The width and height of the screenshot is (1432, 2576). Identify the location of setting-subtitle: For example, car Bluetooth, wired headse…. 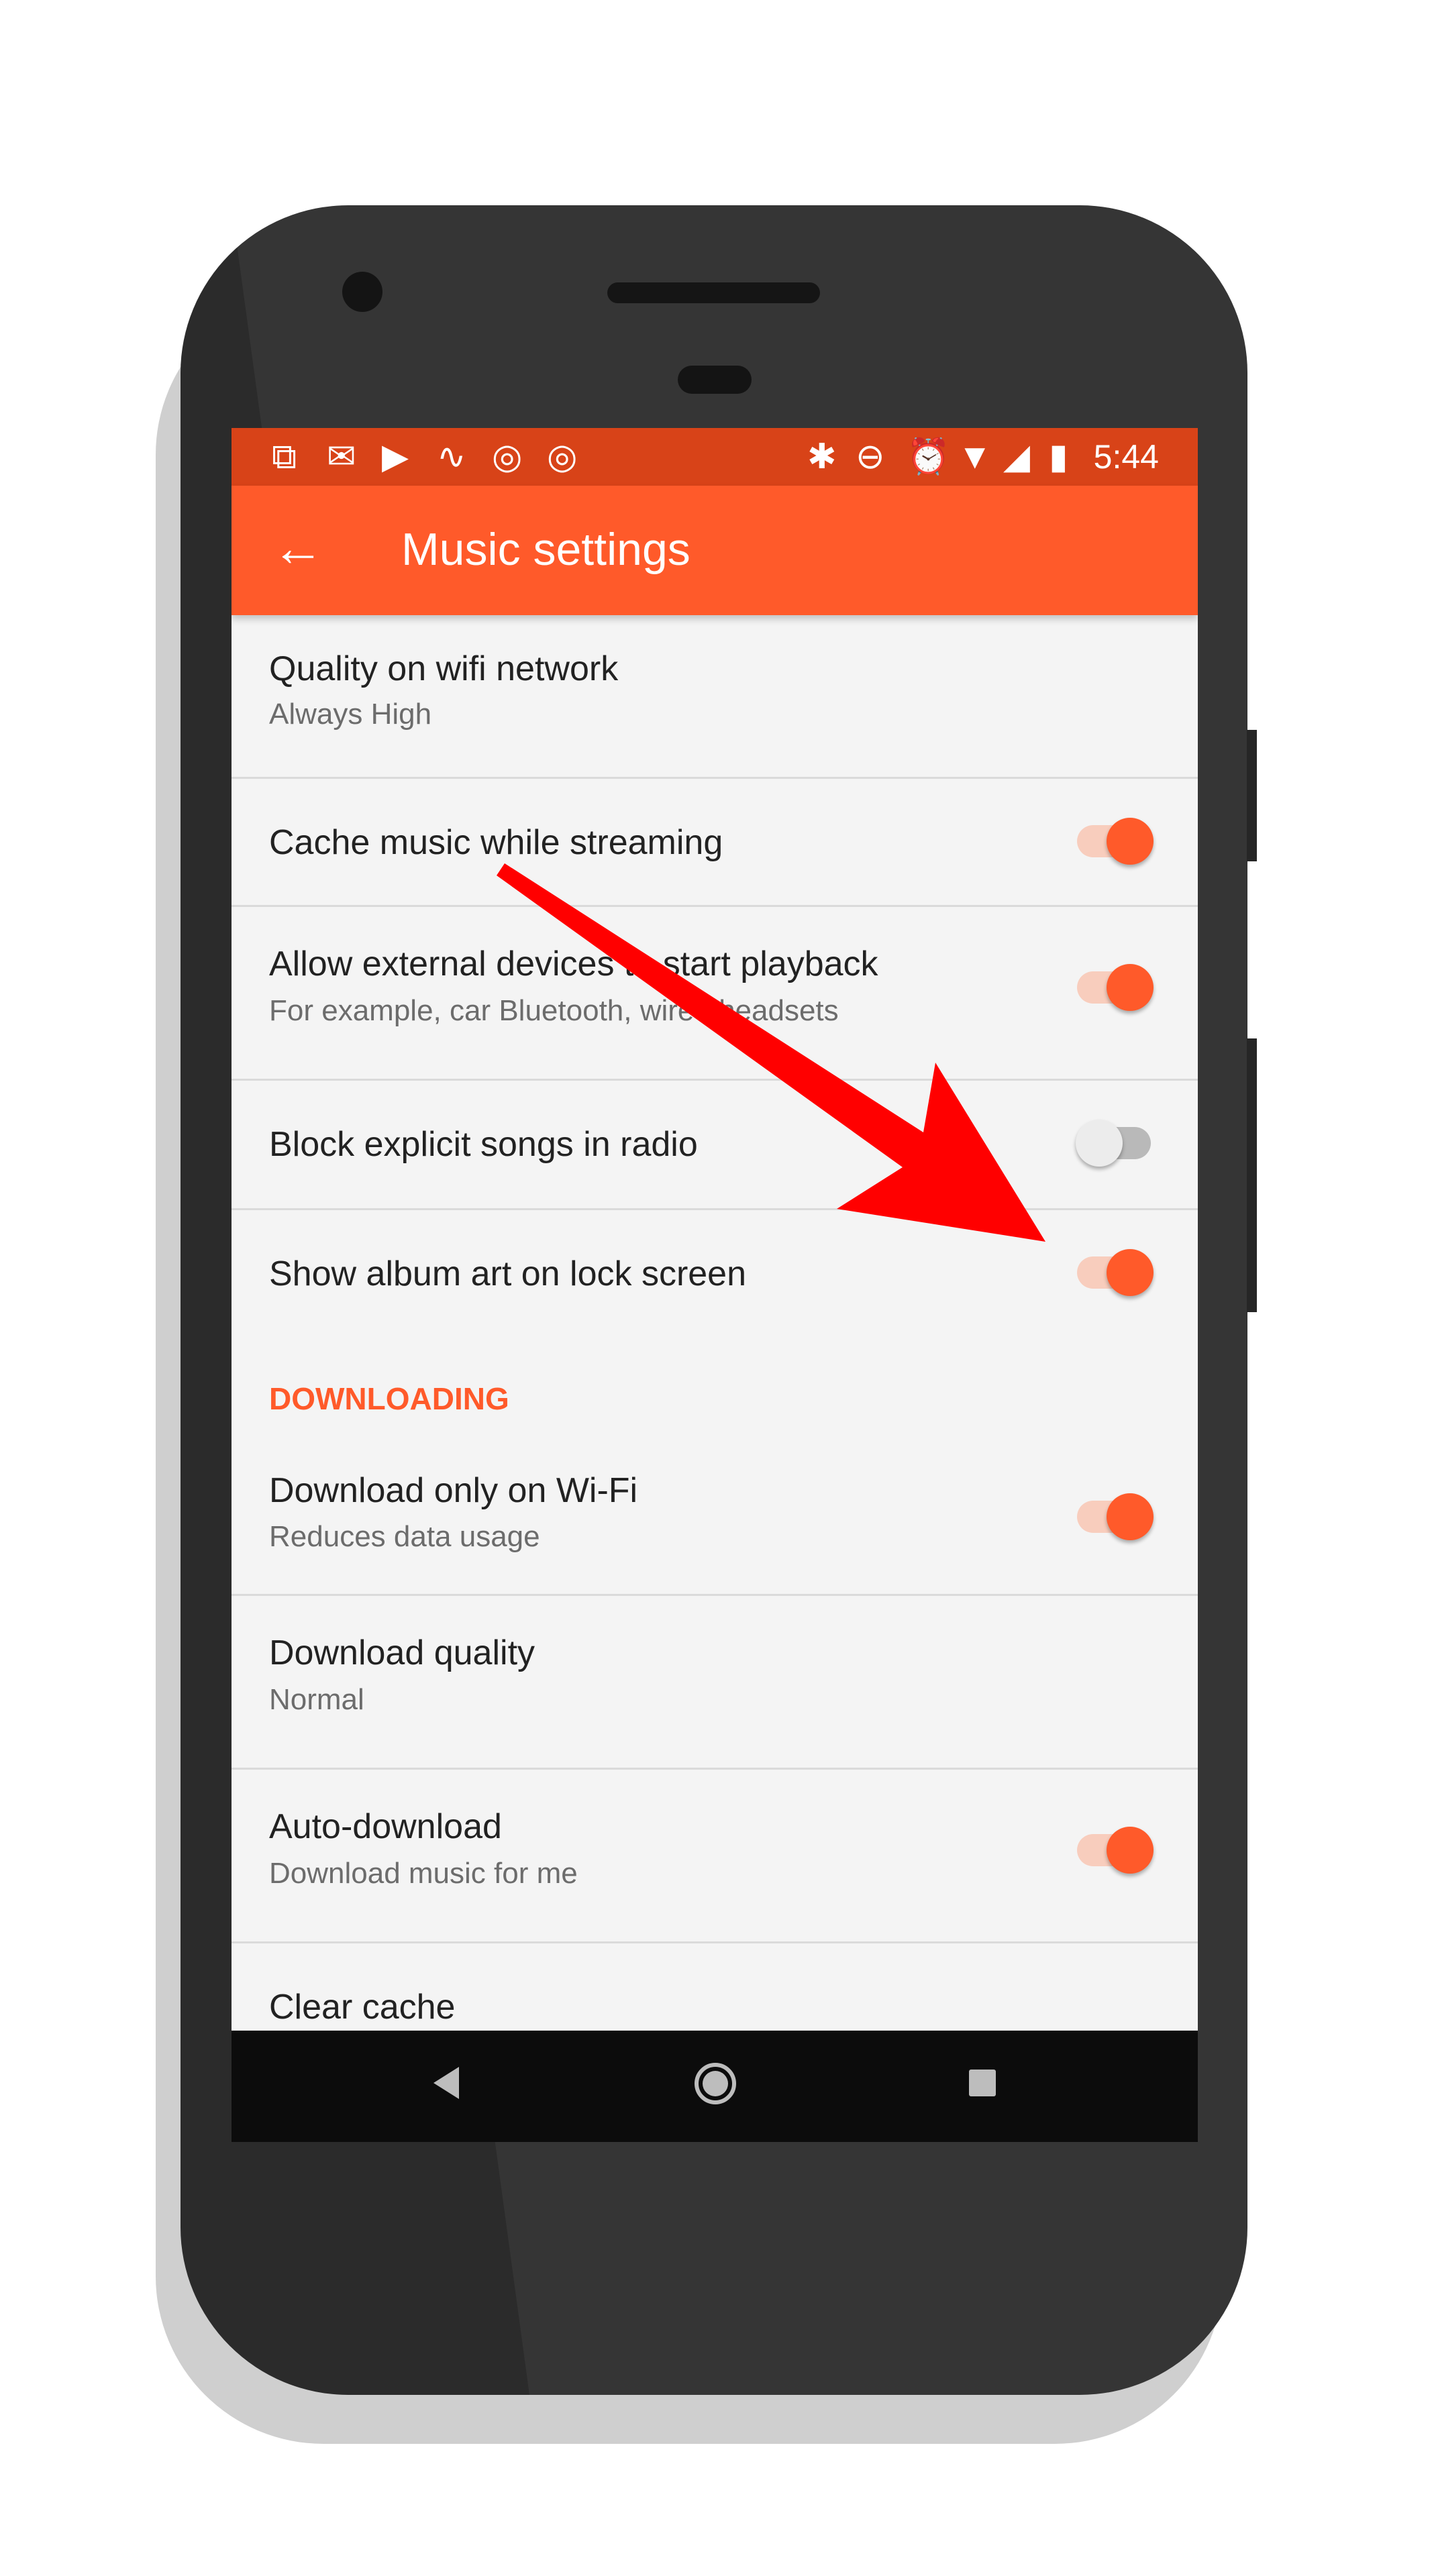
(554, 1010).